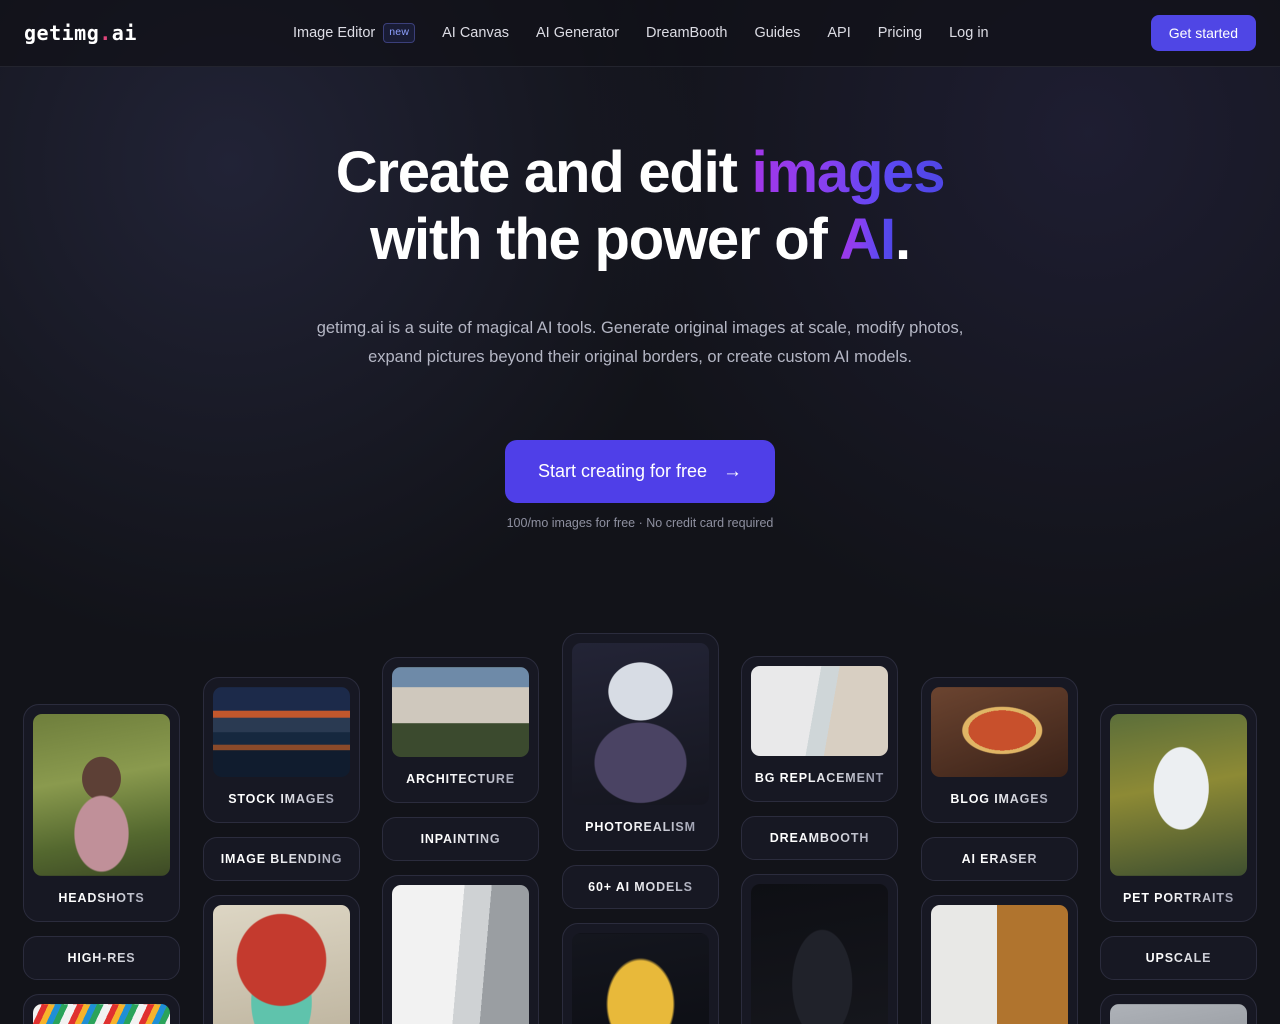 The width and height of the screenshot is (1280, 1024). What do you see at coordinates (902, 240) in the screenshot?
I see `hero-heading-period: .` at bounding box center [902, 240].